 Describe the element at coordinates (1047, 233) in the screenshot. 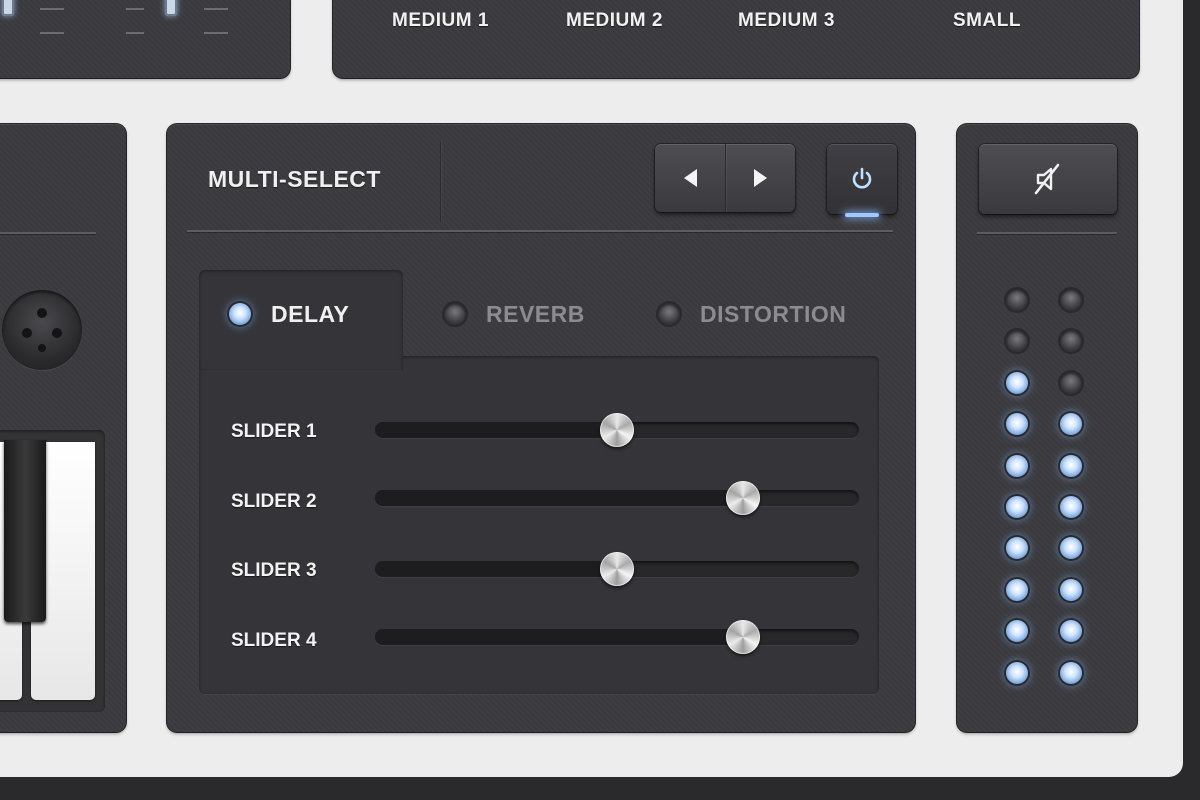

I see `vu-divider` at that location.